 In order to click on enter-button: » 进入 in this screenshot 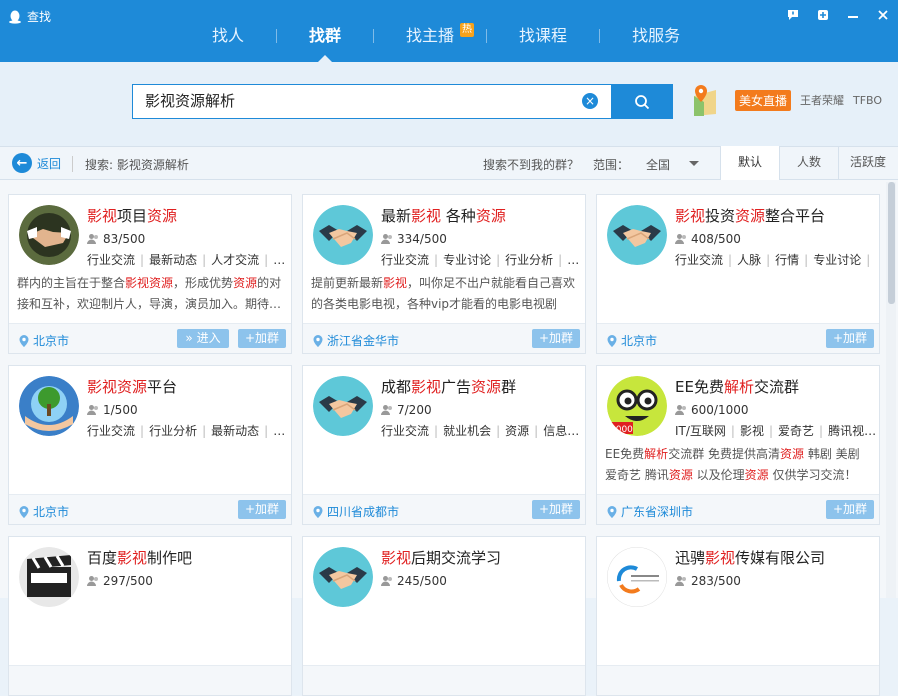, I will do `click(203, 338)`.